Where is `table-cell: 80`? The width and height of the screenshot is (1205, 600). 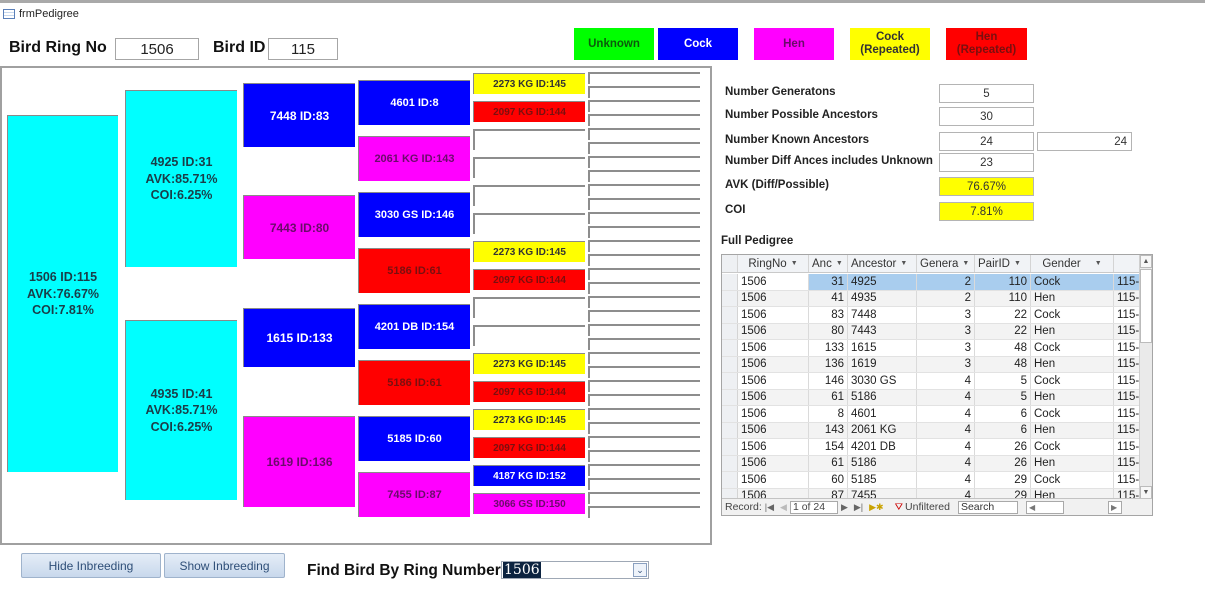 table-cell: 80 is located at coordinates (828, 331).